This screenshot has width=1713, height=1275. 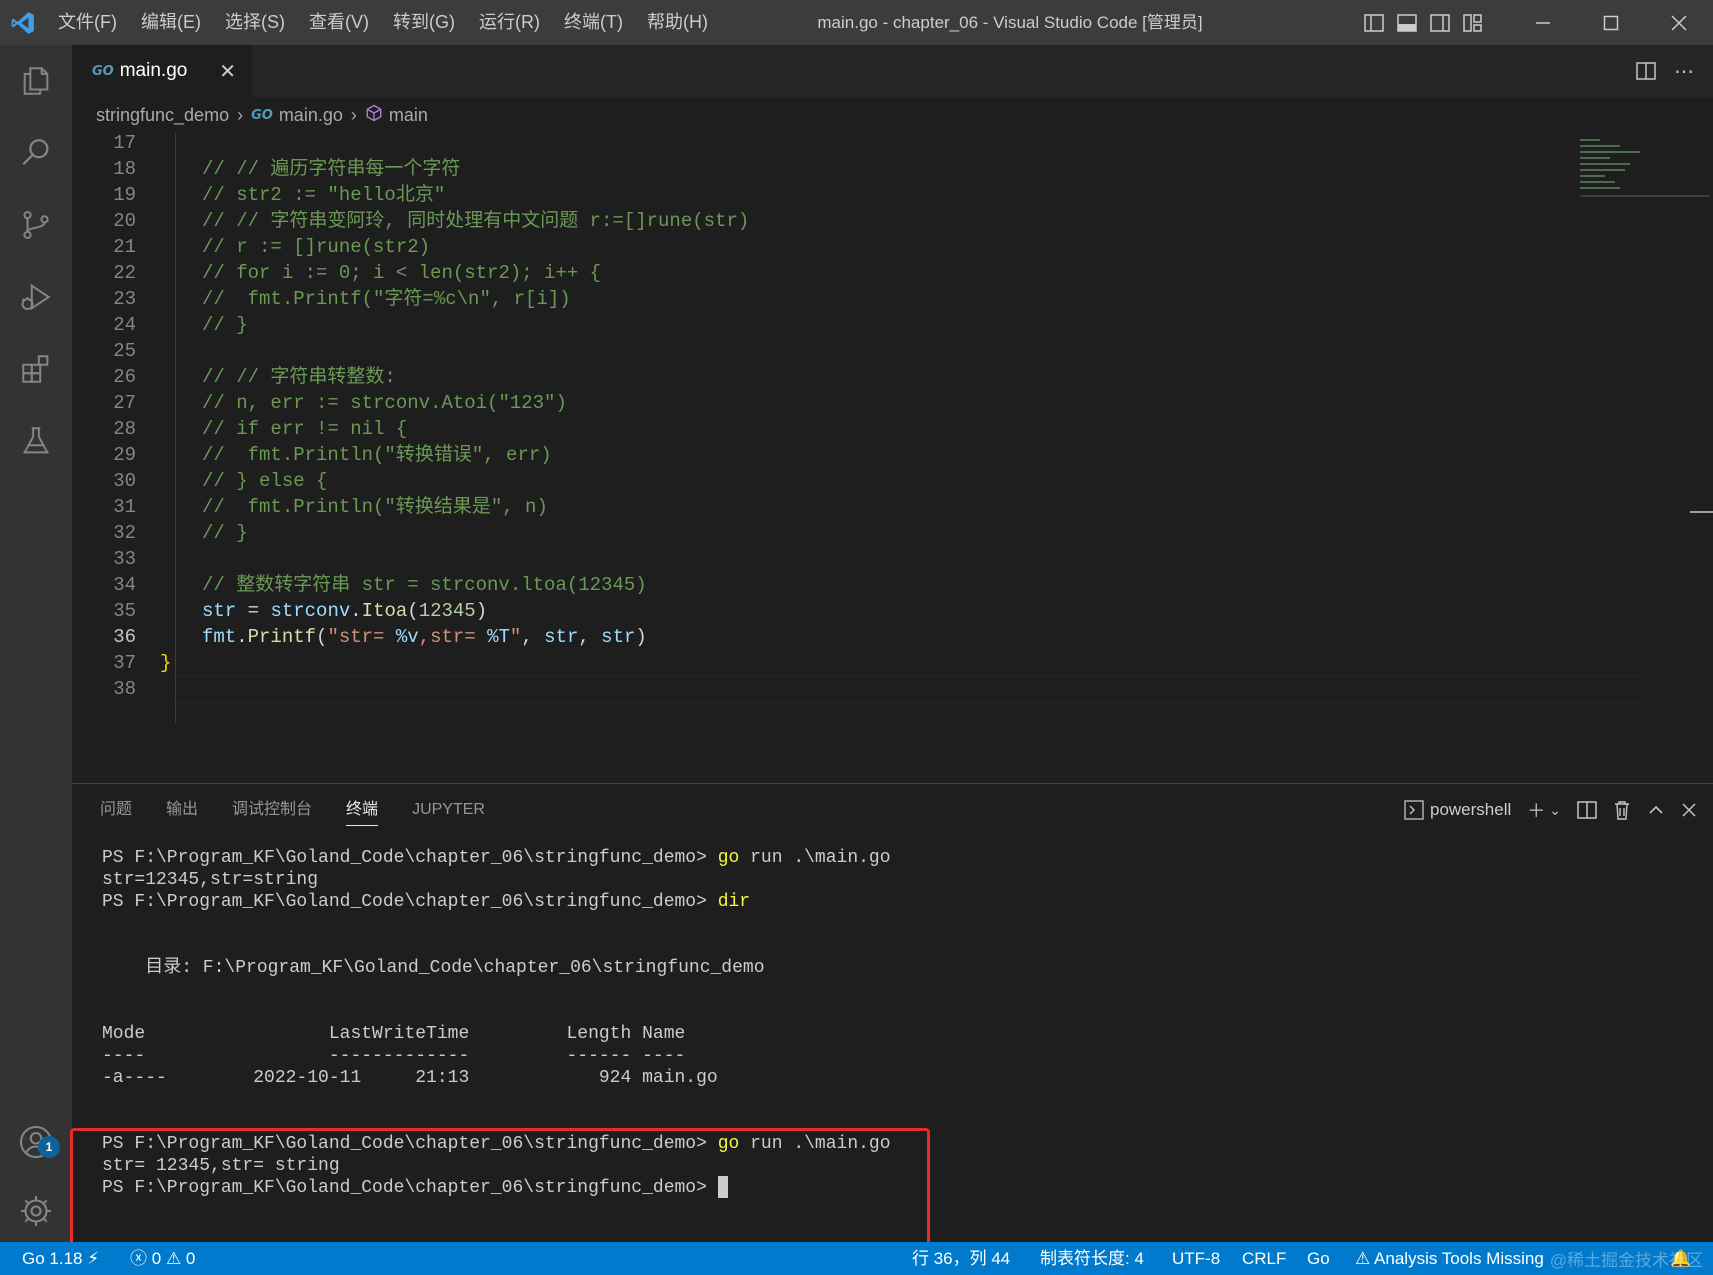 I want to click on editor-actions: ⋯, so click(x=1665, y=71).